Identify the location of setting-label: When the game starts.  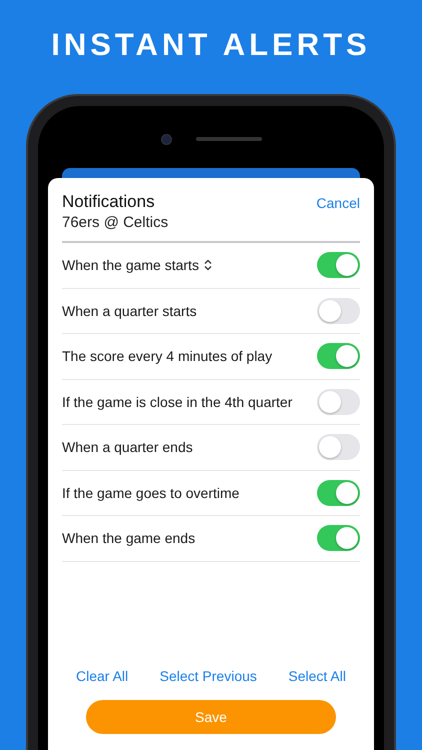
(130, 265).